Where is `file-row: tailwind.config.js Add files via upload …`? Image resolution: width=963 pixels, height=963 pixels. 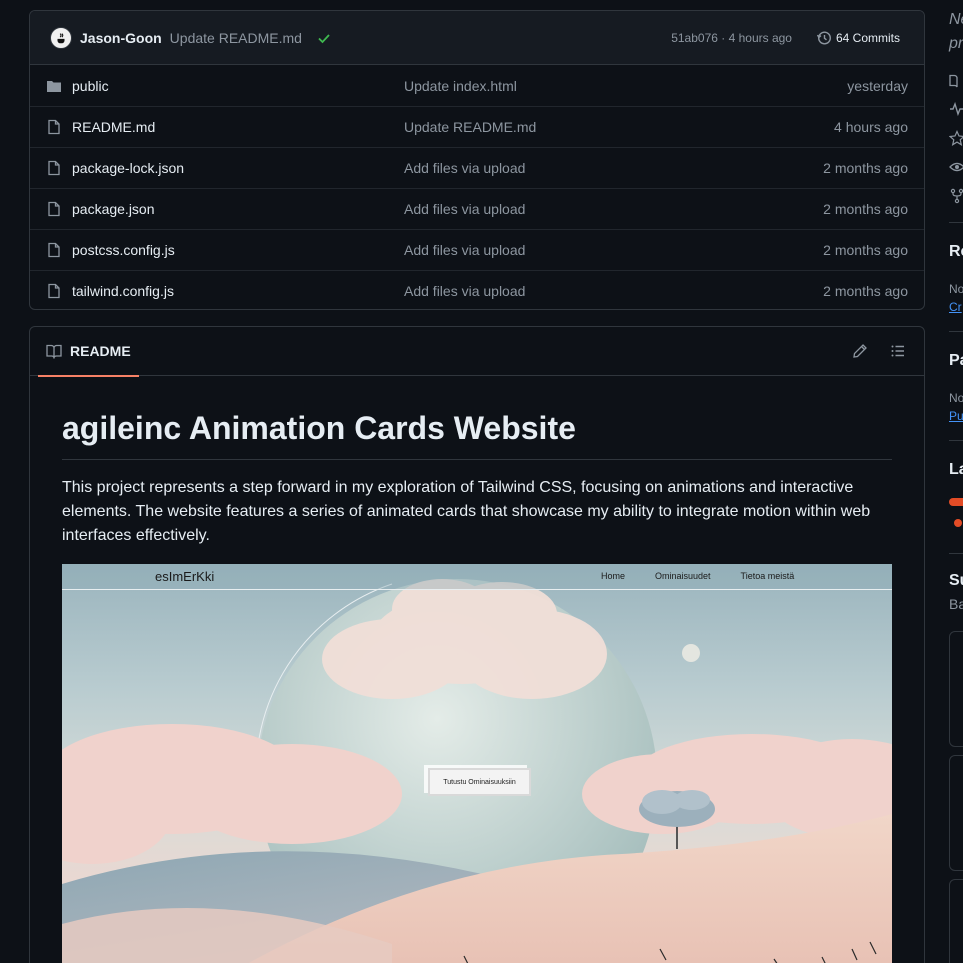
file-row: tailwind.config.js Add files via upload … is located at coordinates (477, 289).